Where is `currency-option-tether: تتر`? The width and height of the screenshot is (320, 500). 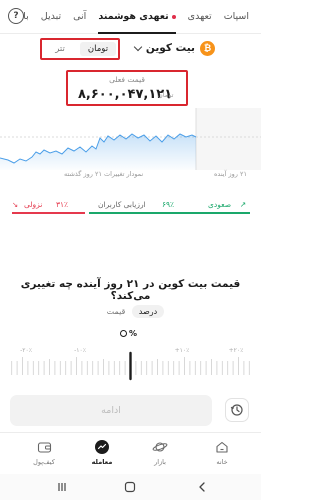 currency-option-tether: تتر is located at coordinates (60, 49).